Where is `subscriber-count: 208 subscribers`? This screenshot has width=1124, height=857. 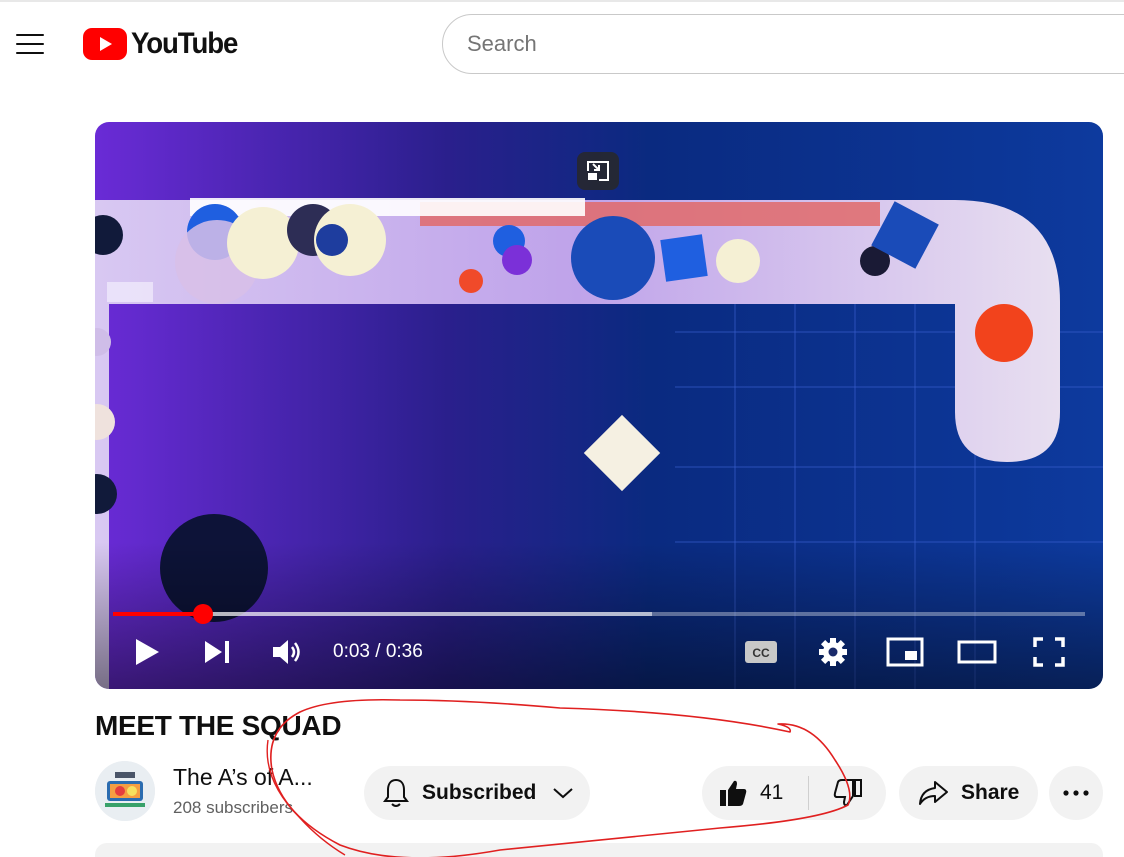 subscriber-count: 208 subscribers is located at coordinates (233, 807).